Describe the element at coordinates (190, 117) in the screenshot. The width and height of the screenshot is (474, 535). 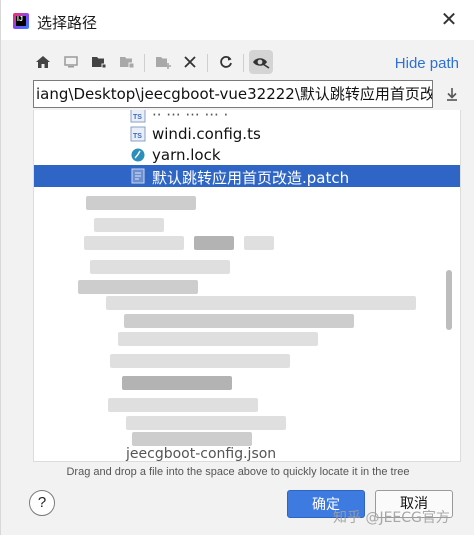
I see `tree-item-label: ·· ··· ··· ··· ·` at that location.